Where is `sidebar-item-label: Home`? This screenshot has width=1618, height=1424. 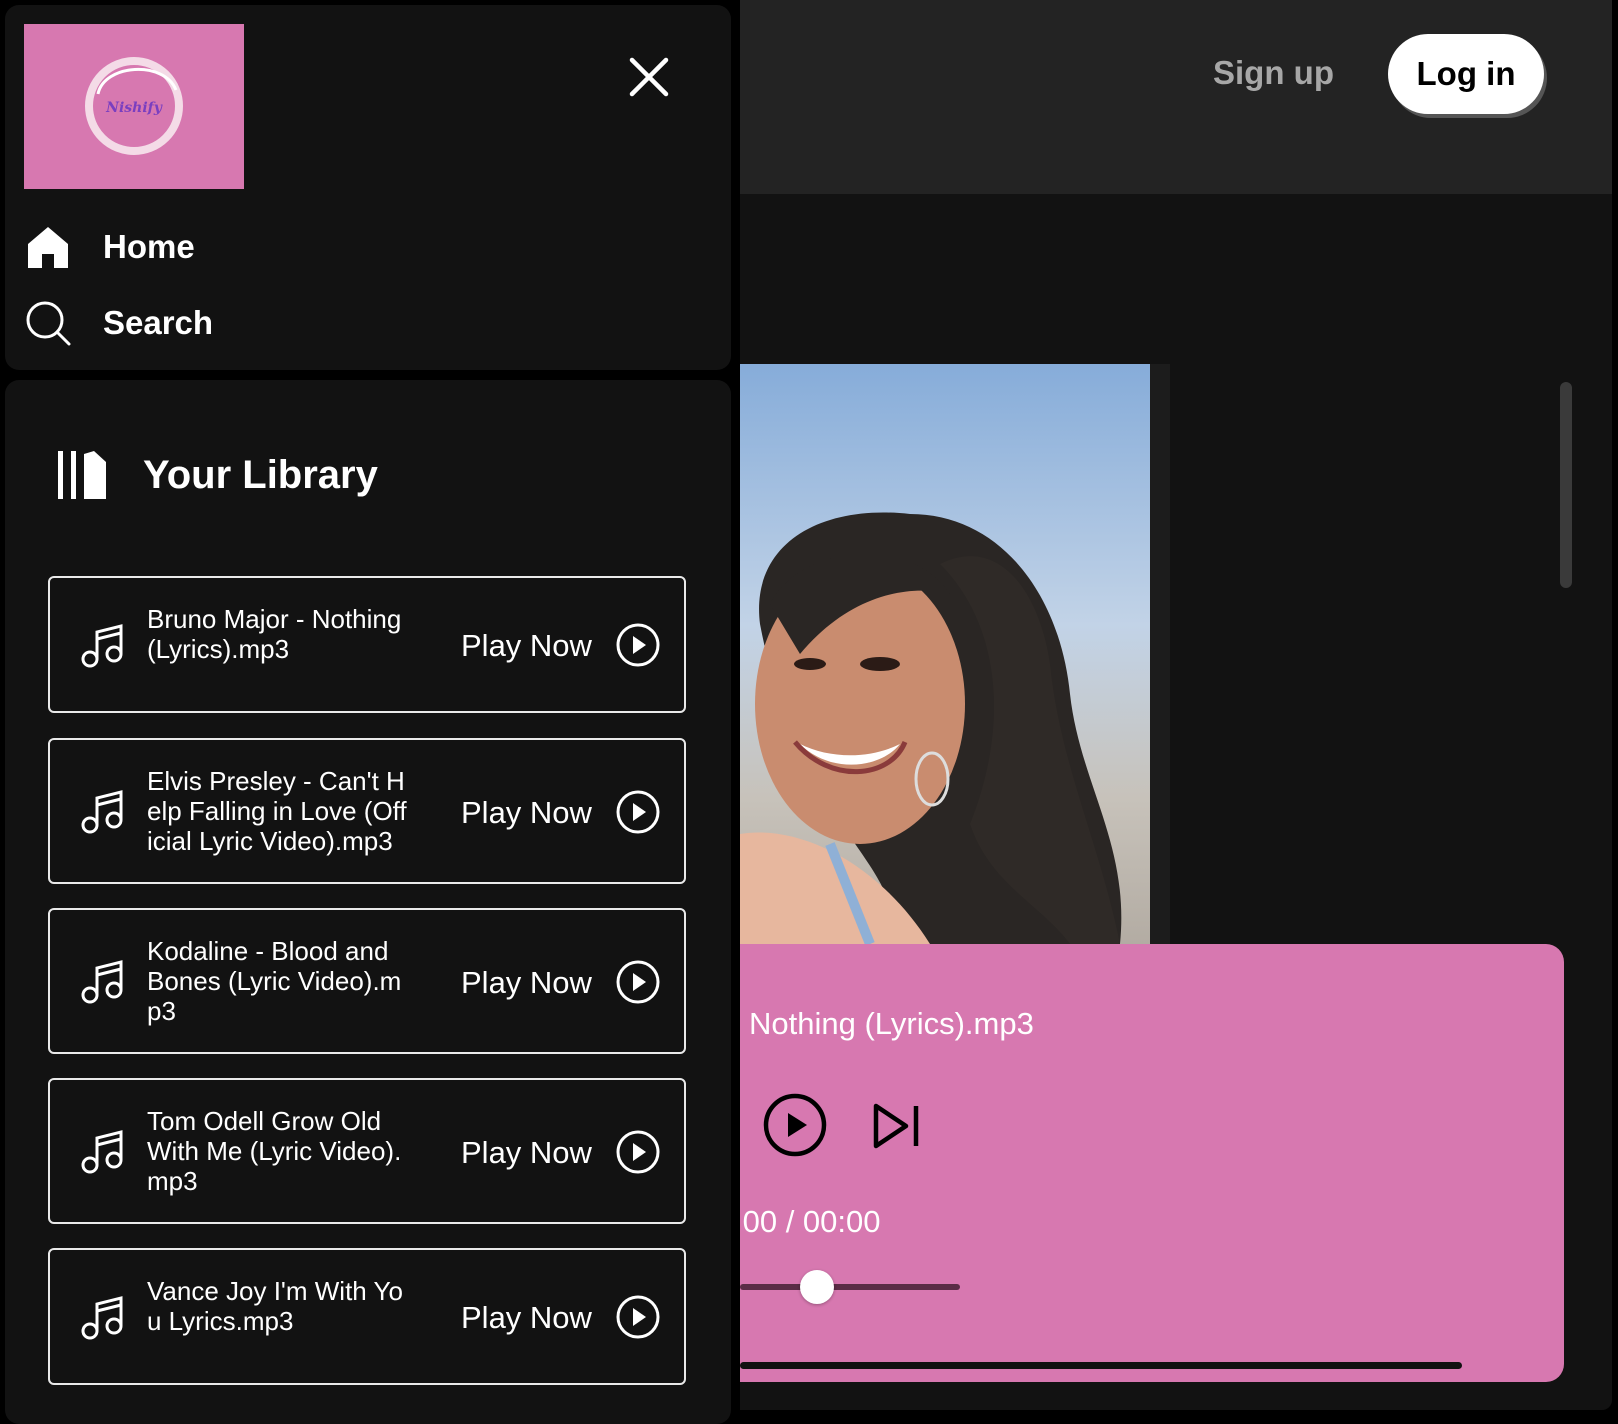
sidebar-item-label: Home is located at coordinates (149, 246).